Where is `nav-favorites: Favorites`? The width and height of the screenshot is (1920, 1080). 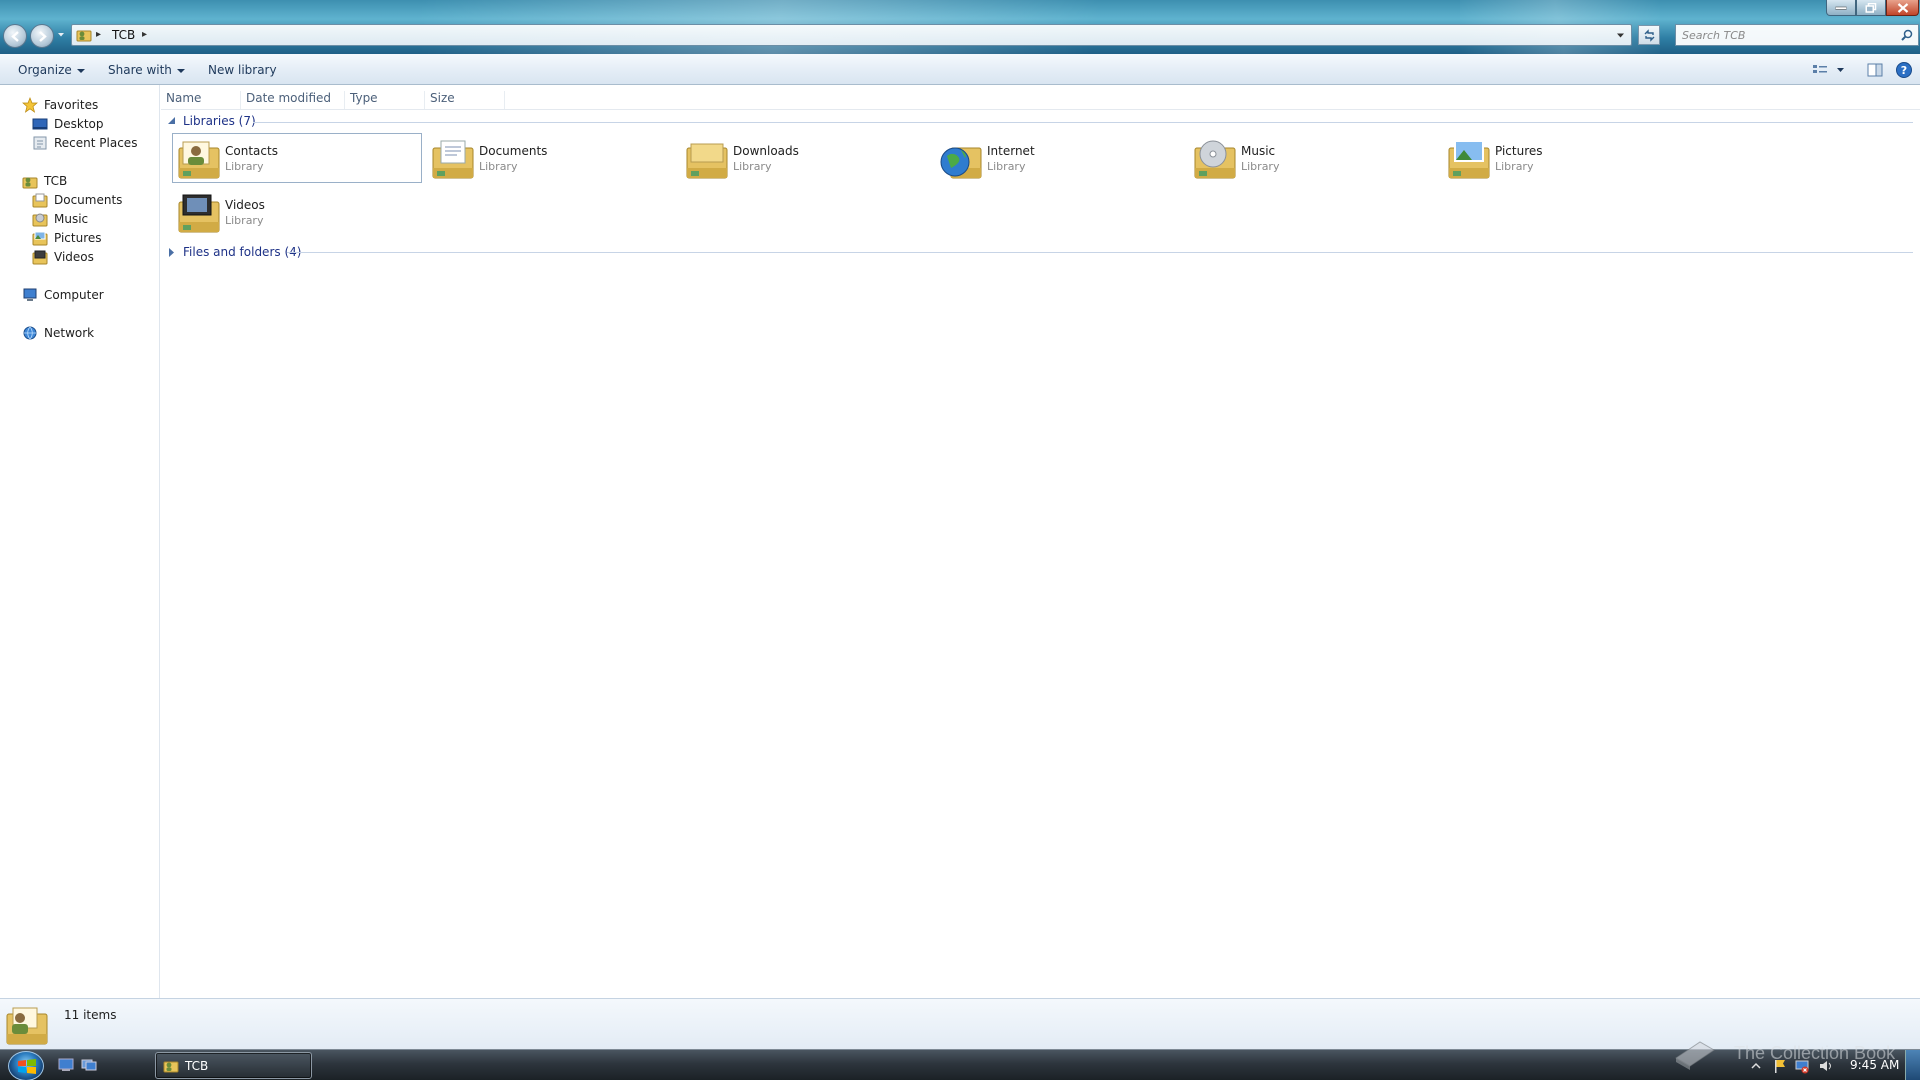
nav-favorites: Favorites is located at coordinates (60, 105).